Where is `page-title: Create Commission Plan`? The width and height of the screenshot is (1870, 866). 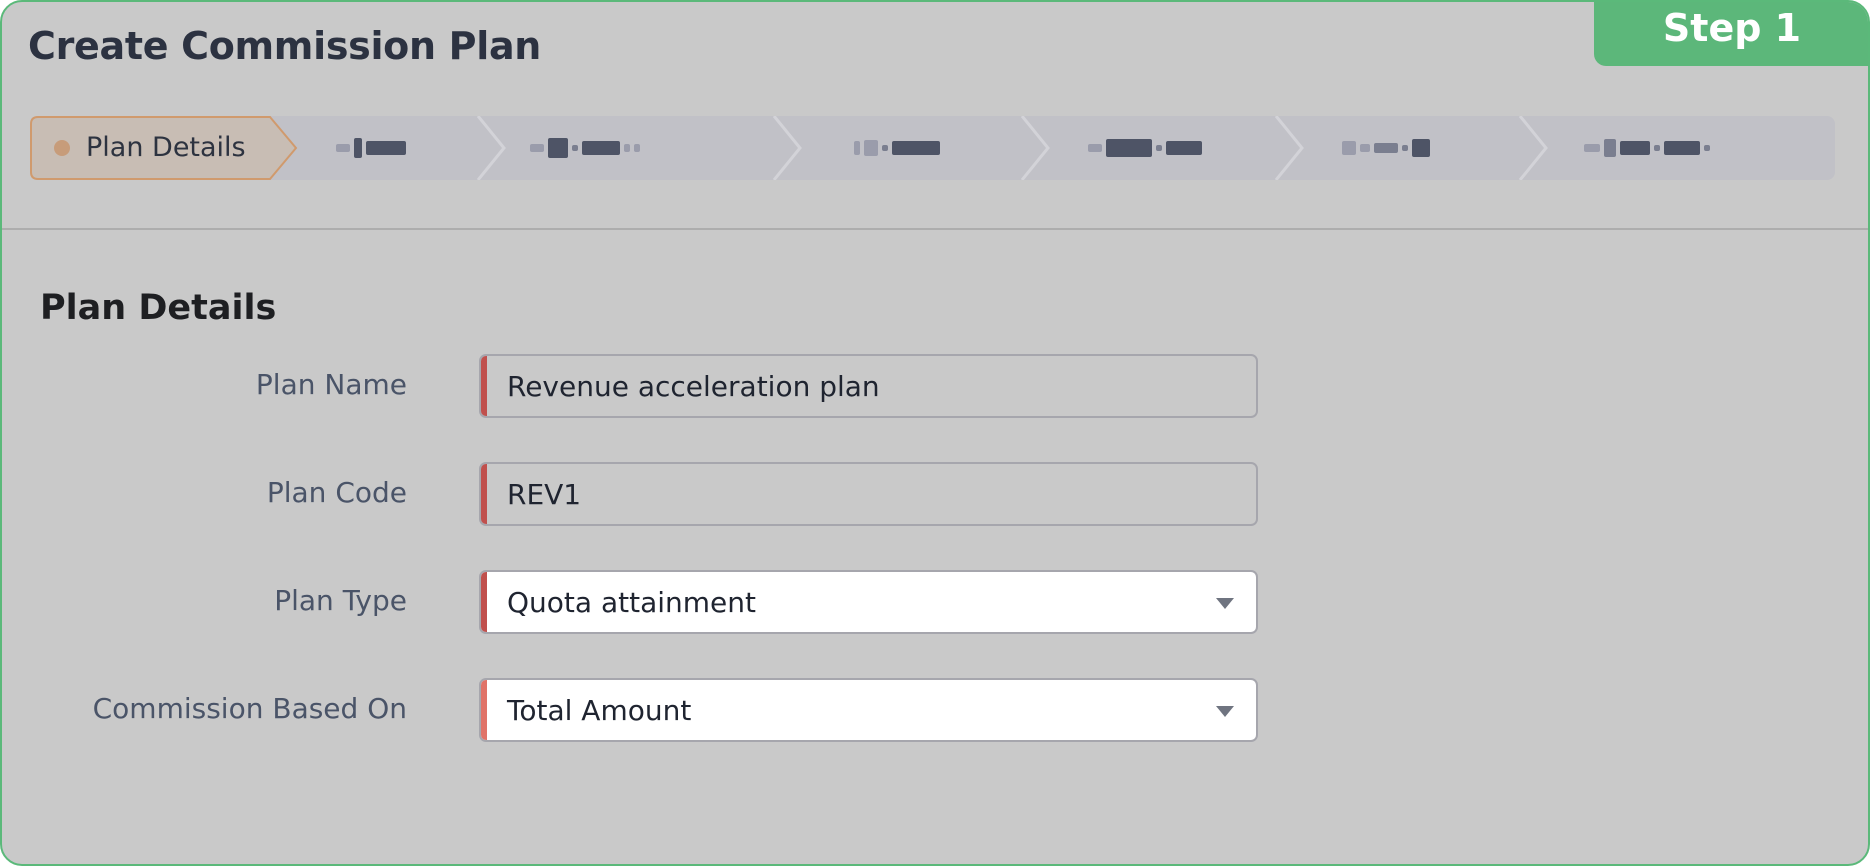 page-title: Create Commission Plan is located at coordinates (285, 46).